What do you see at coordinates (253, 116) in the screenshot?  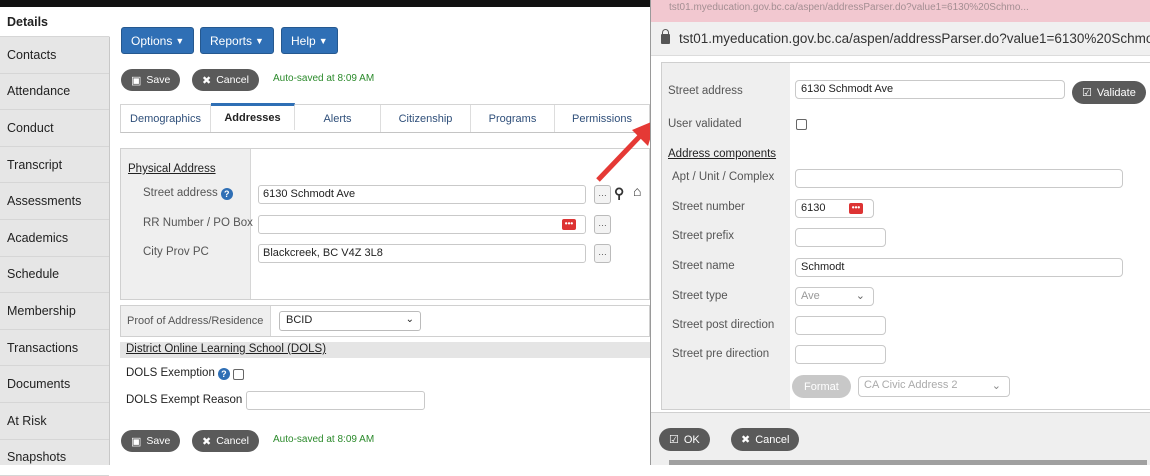 I see `tab-addresses: Addresses` at bounding box center [253, 116].